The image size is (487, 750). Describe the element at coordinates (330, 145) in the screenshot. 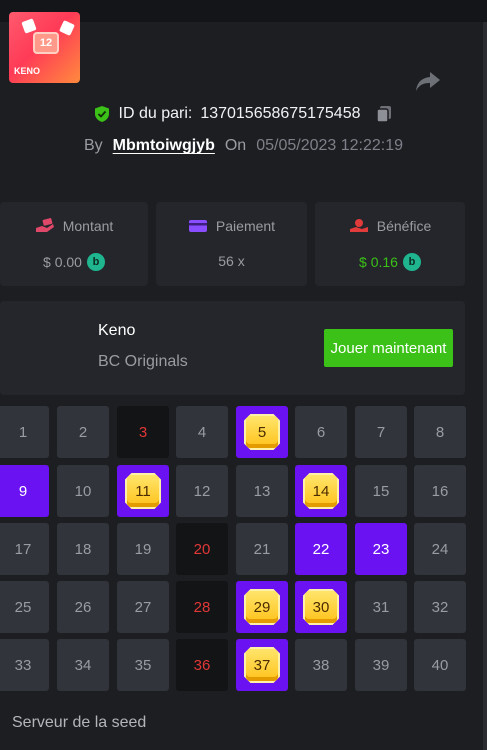

I see `bet-date: 05/05/2023 12:22:19` at that location.